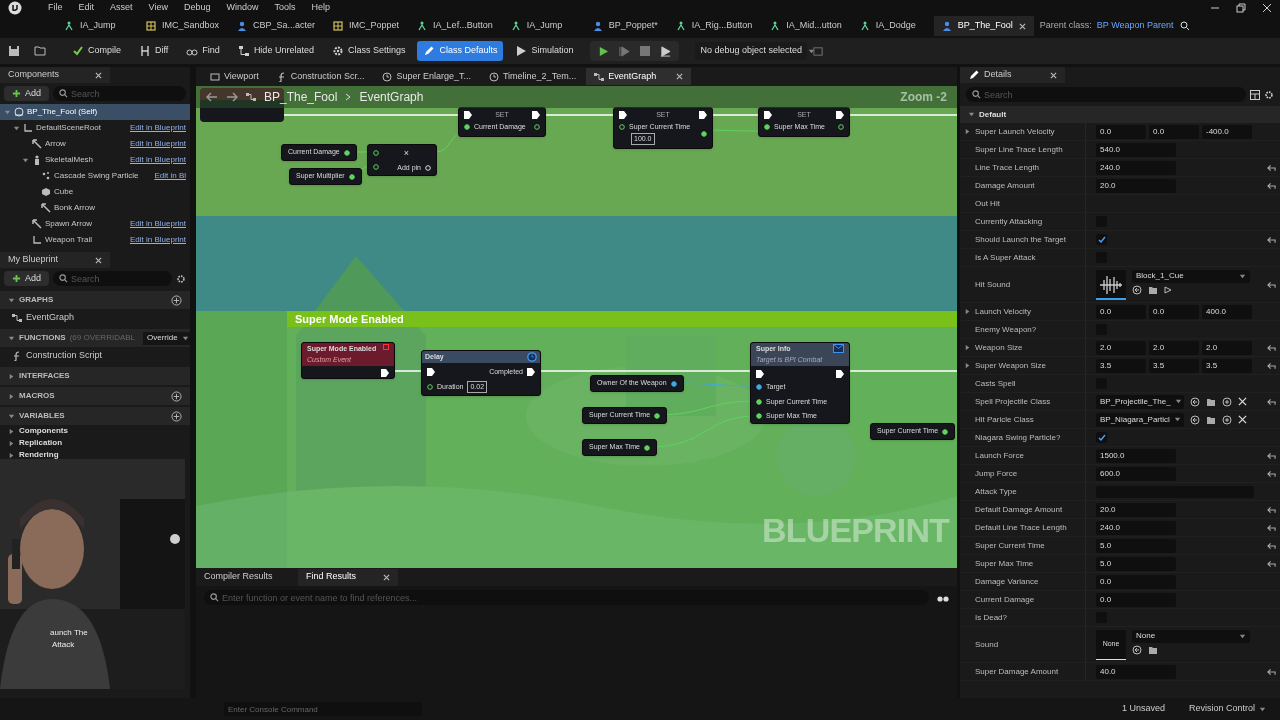 The height and width of the screenshot is (720, 1280). I want to click on browse-icon, so click(818, 51).